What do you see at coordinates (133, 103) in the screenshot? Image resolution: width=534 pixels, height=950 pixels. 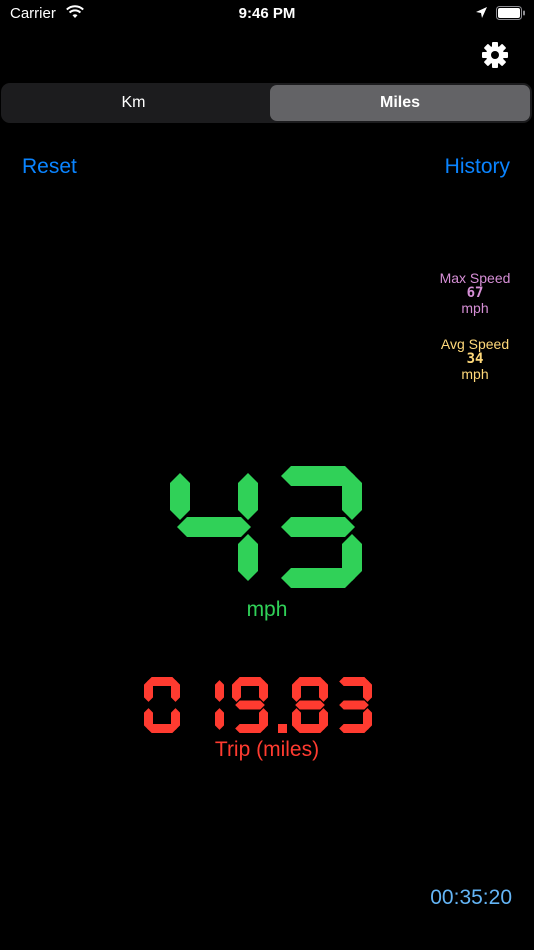 I see `unit-km-segment: Km` at bounding box center [133, 103].